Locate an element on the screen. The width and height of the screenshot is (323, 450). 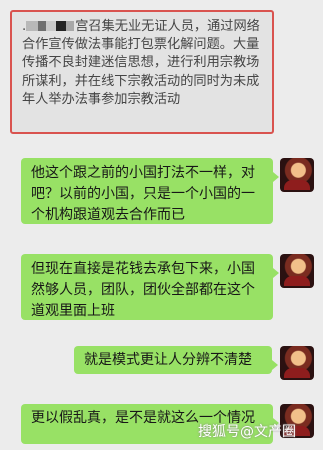
message-text: 但现在直接是花钱去承包下来，小国然够人员，团队，团伙全部都在这个道观里面上班 is located at coordinates (143, 290).